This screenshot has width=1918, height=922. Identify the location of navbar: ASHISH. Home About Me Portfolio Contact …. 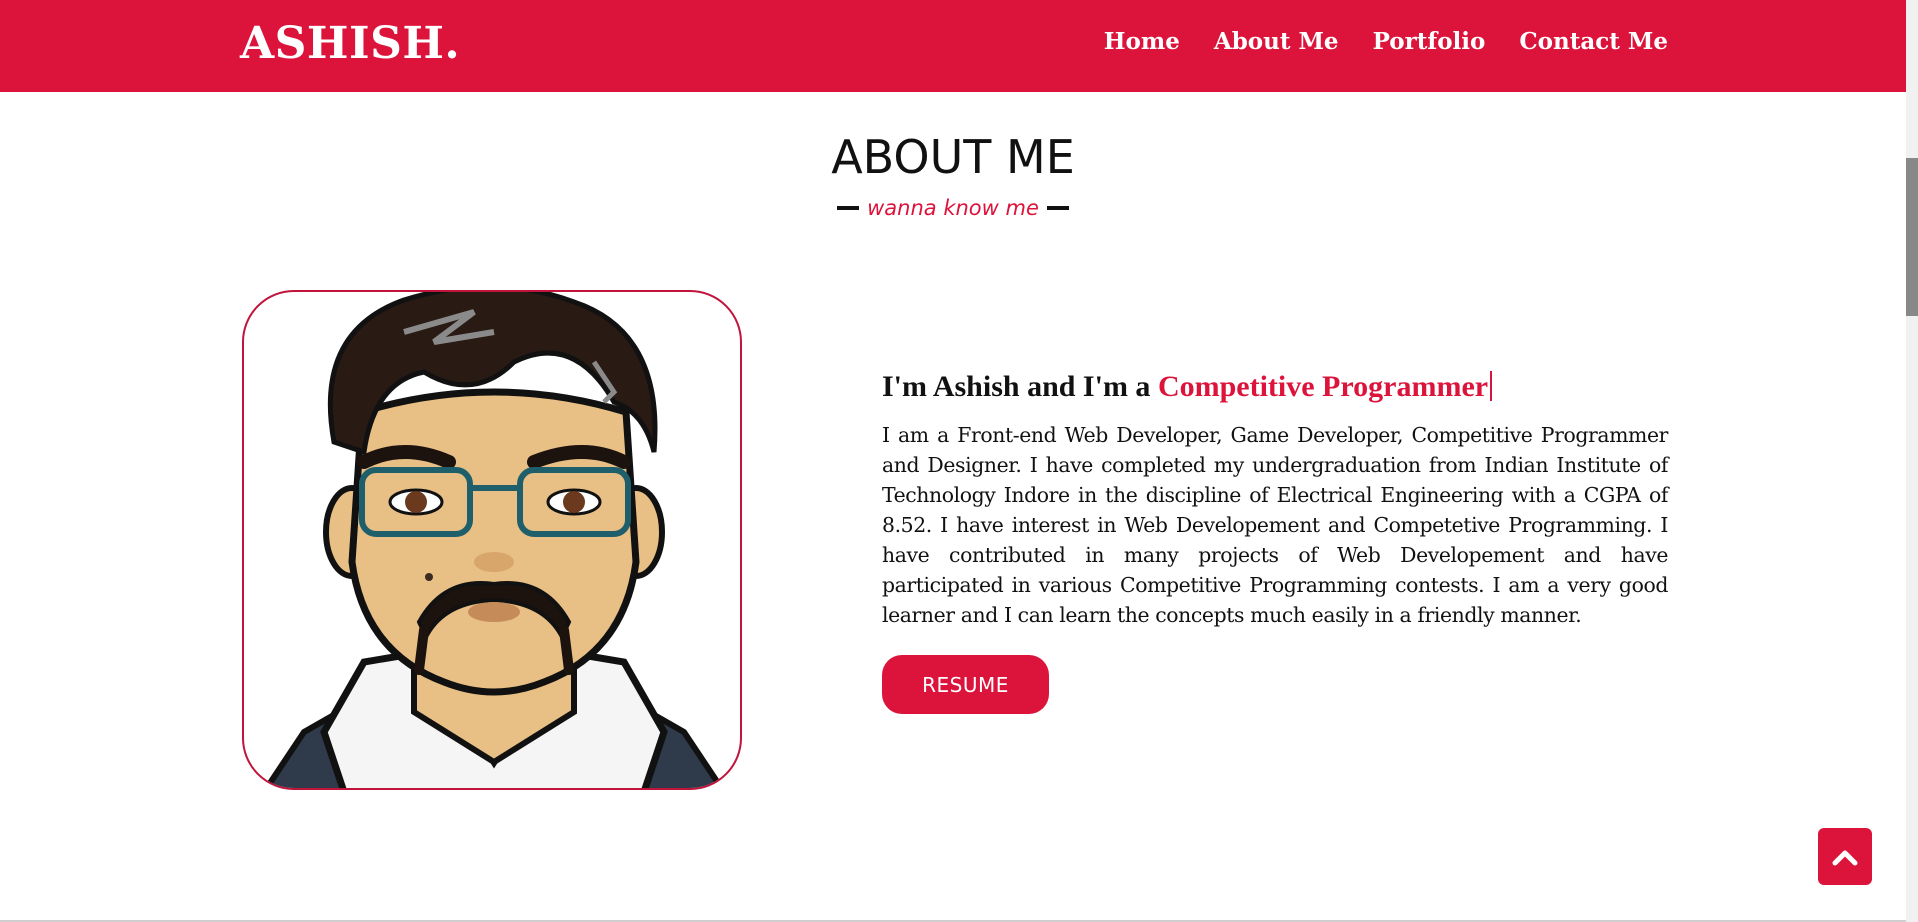
(953, 46).